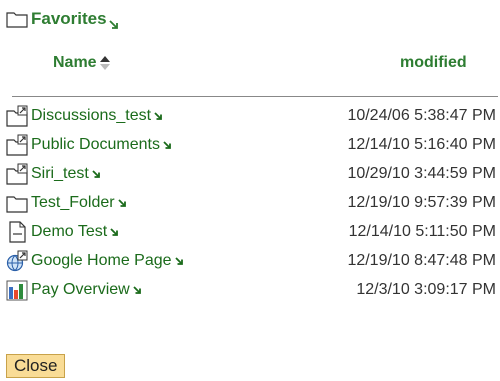 This screenshot has width=500, height=381. I want to click on row-name-link: Public Documents, so click(101, 145).